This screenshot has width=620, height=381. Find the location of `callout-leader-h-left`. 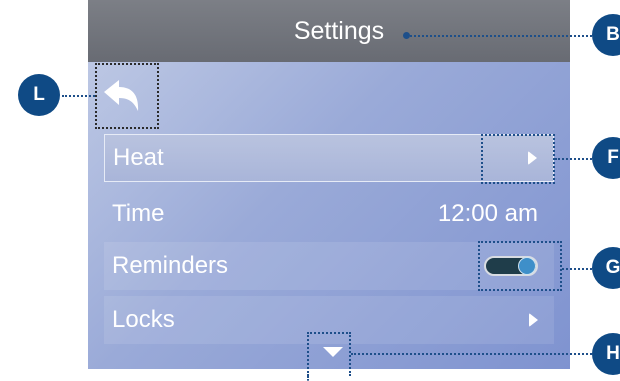

callout-leader-h-left is located at coordinates (308, 378).